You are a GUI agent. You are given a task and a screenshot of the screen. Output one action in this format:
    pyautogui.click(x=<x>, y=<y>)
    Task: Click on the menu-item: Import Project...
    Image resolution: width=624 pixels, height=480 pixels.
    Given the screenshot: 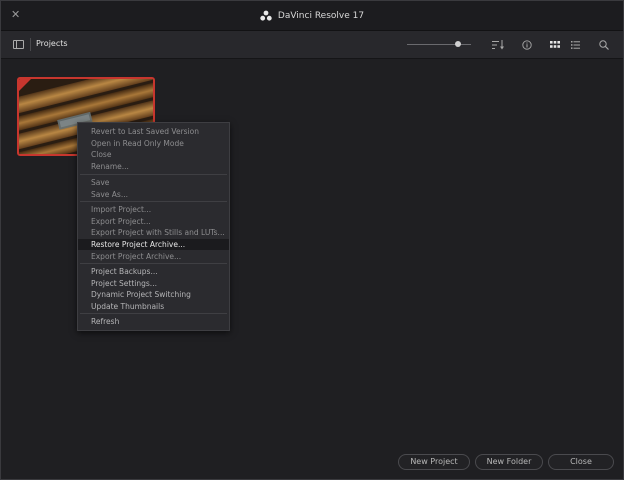 What is the action you would take?
    pyautogui.click(x=153, y=209)
    